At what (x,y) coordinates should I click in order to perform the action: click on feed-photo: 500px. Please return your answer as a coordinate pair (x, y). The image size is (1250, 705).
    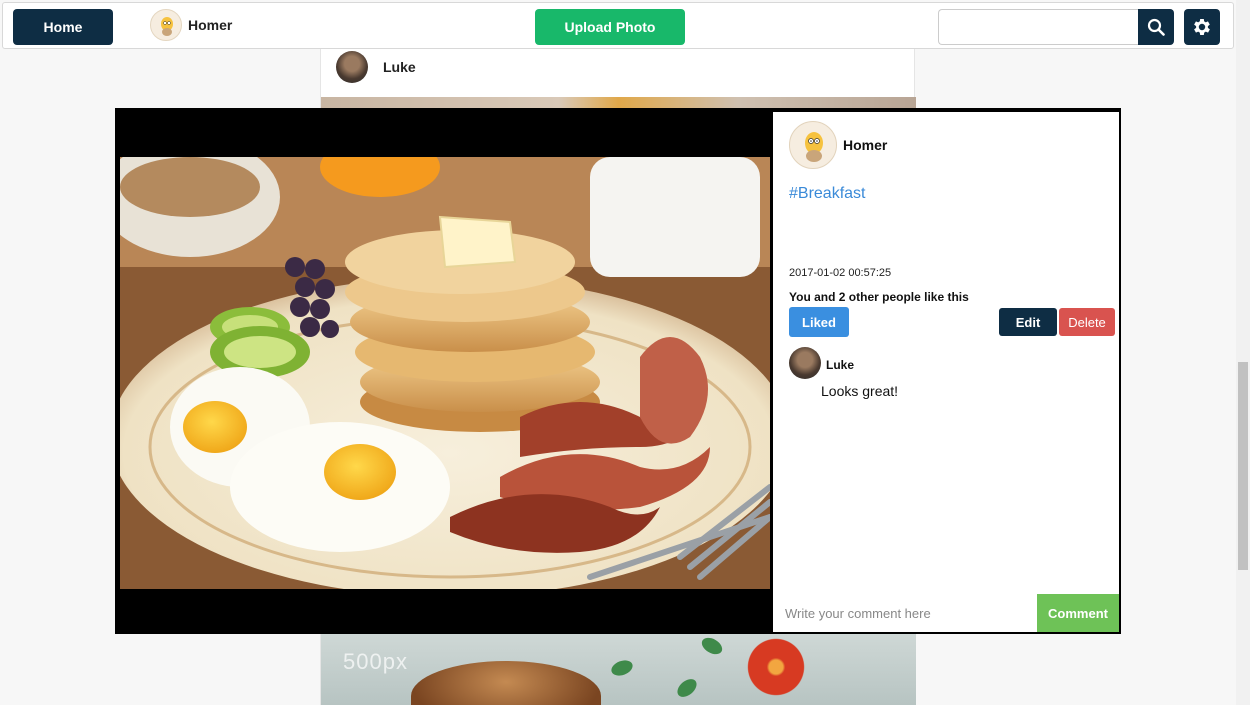
    Looking at the image, I should click on (618, 669).